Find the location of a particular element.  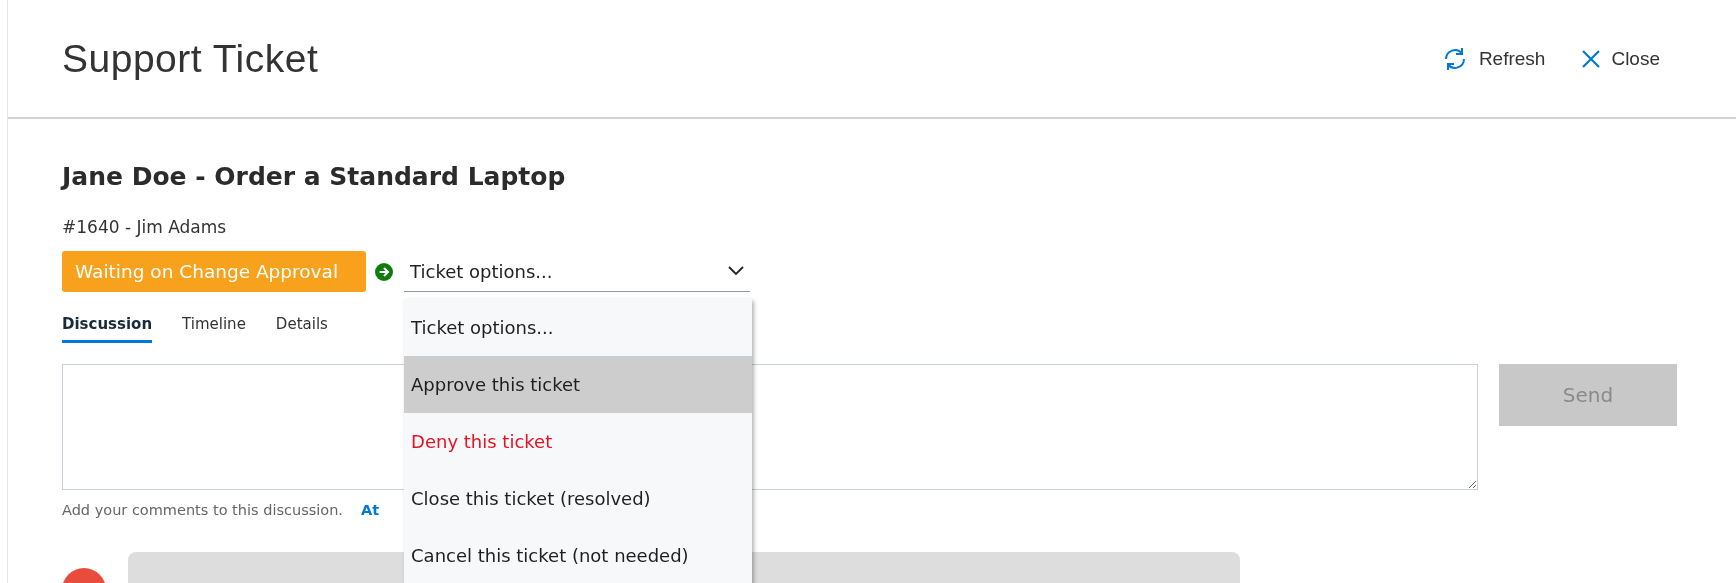

tab: Details is located at coordinates (301, 328).